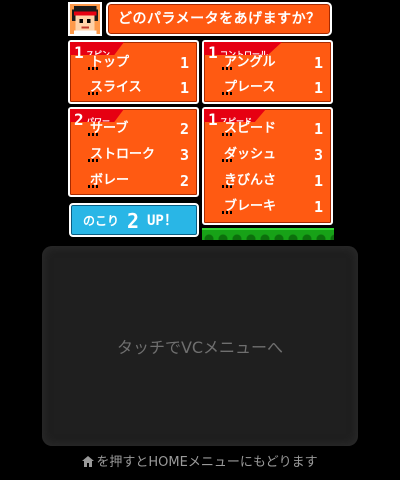 The height and width of the screenshot is (480, 400). I want to click on param-row: ブレーキ 1, so click(272, 207).